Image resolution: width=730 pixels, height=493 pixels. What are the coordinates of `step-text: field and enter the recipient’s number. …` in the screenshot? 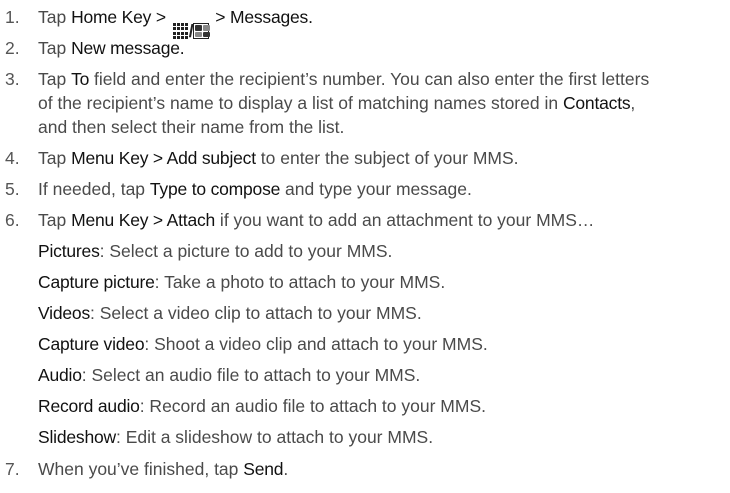 It's located at (369, 79).